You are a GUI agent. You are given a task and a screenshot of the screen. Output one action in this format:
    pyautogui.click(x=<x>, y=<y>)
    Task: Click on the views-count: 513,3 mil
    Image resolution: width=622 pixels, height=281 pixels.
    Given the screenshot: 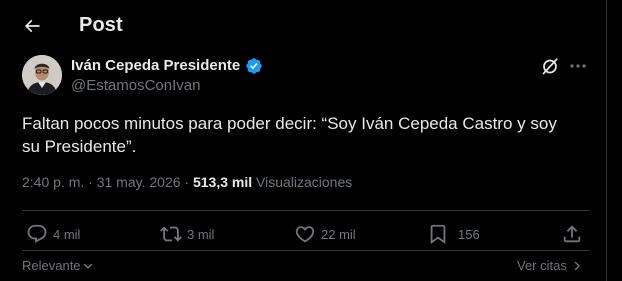 What is the action you would take?
    pyautogui.click(x=222, y=182)
    